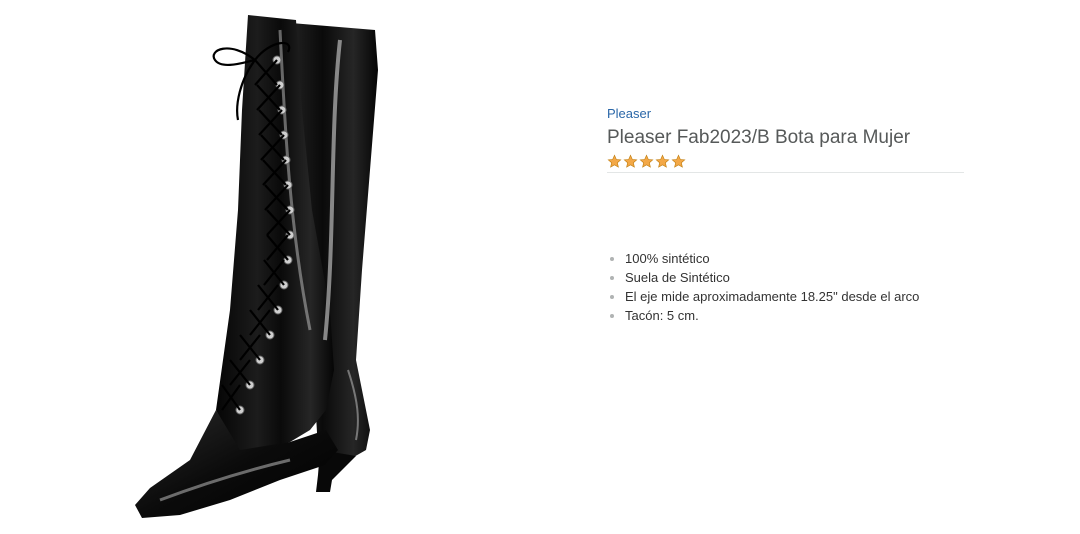 The image size is (1080, 534). What do you see at coordinates (785, 277) in the screenshot?
I see `feature-bullet-item: Suela de Sintético` at bounding box center [785, 277].